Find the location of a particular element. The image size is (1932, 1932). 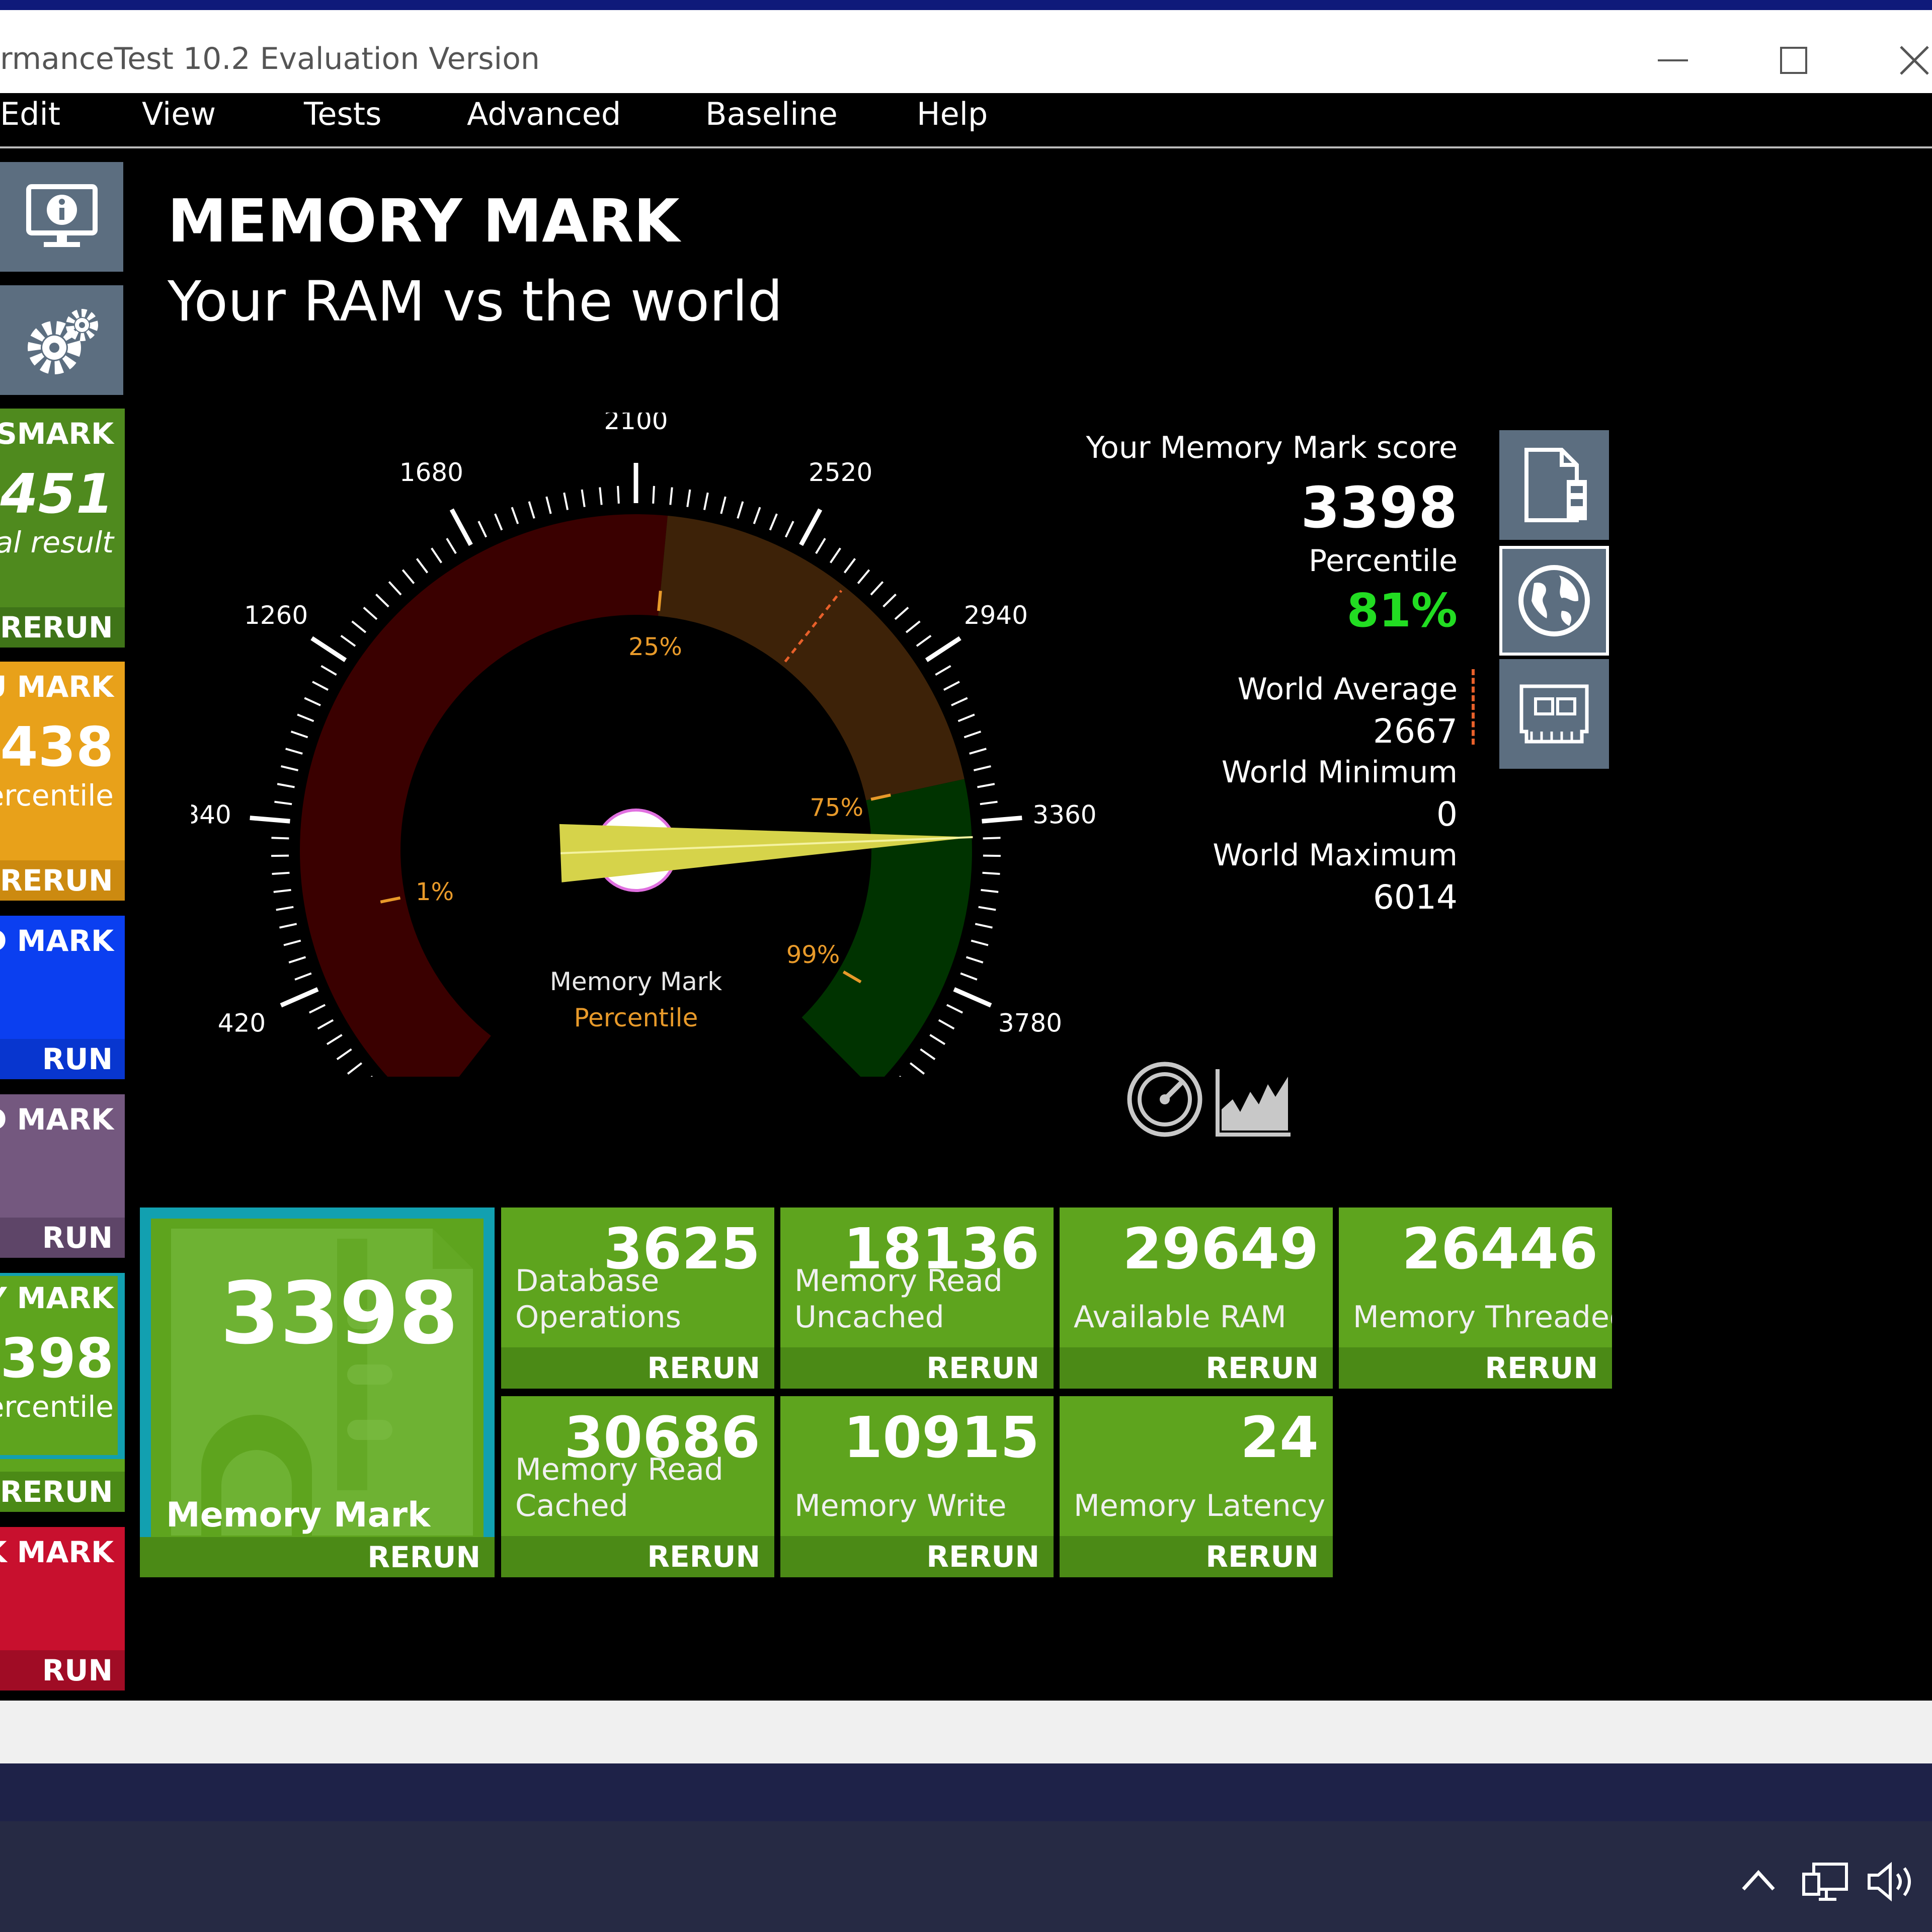

world-compare-button is located at coordinates (1554, 601).